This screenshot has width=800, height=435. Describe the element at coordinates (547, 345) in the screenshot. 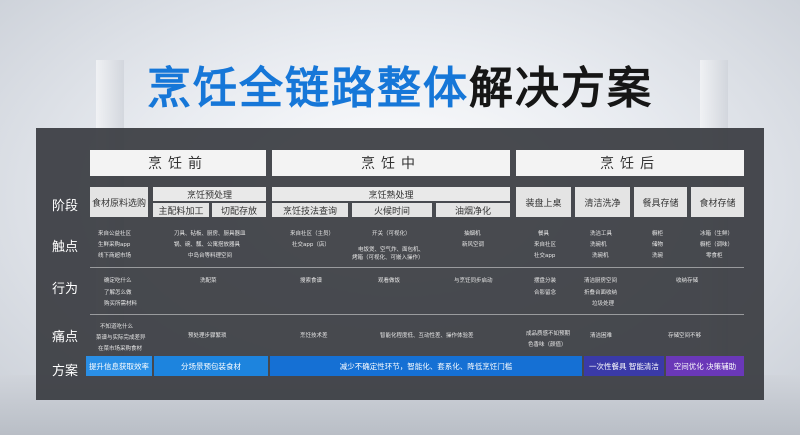

I see `pain-plate-2: 色香味（颜值）` at that location.